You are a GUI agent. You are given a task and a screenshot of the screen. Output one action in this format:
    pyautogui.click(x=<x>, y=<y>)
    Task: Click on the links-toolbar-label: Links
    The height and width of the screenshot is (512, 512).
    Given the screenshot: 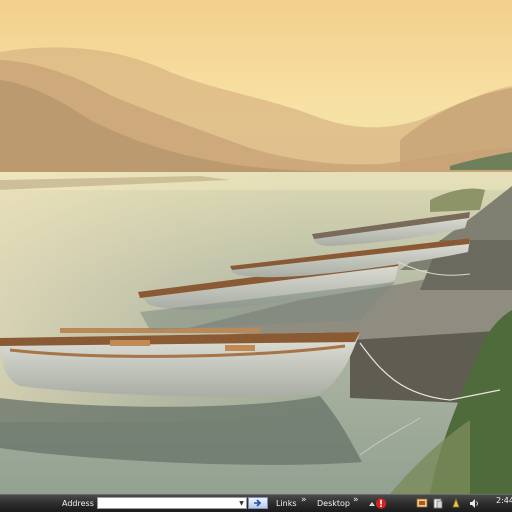 What is the action you would take?
    pyautogui.click(x=286, y=504)
    